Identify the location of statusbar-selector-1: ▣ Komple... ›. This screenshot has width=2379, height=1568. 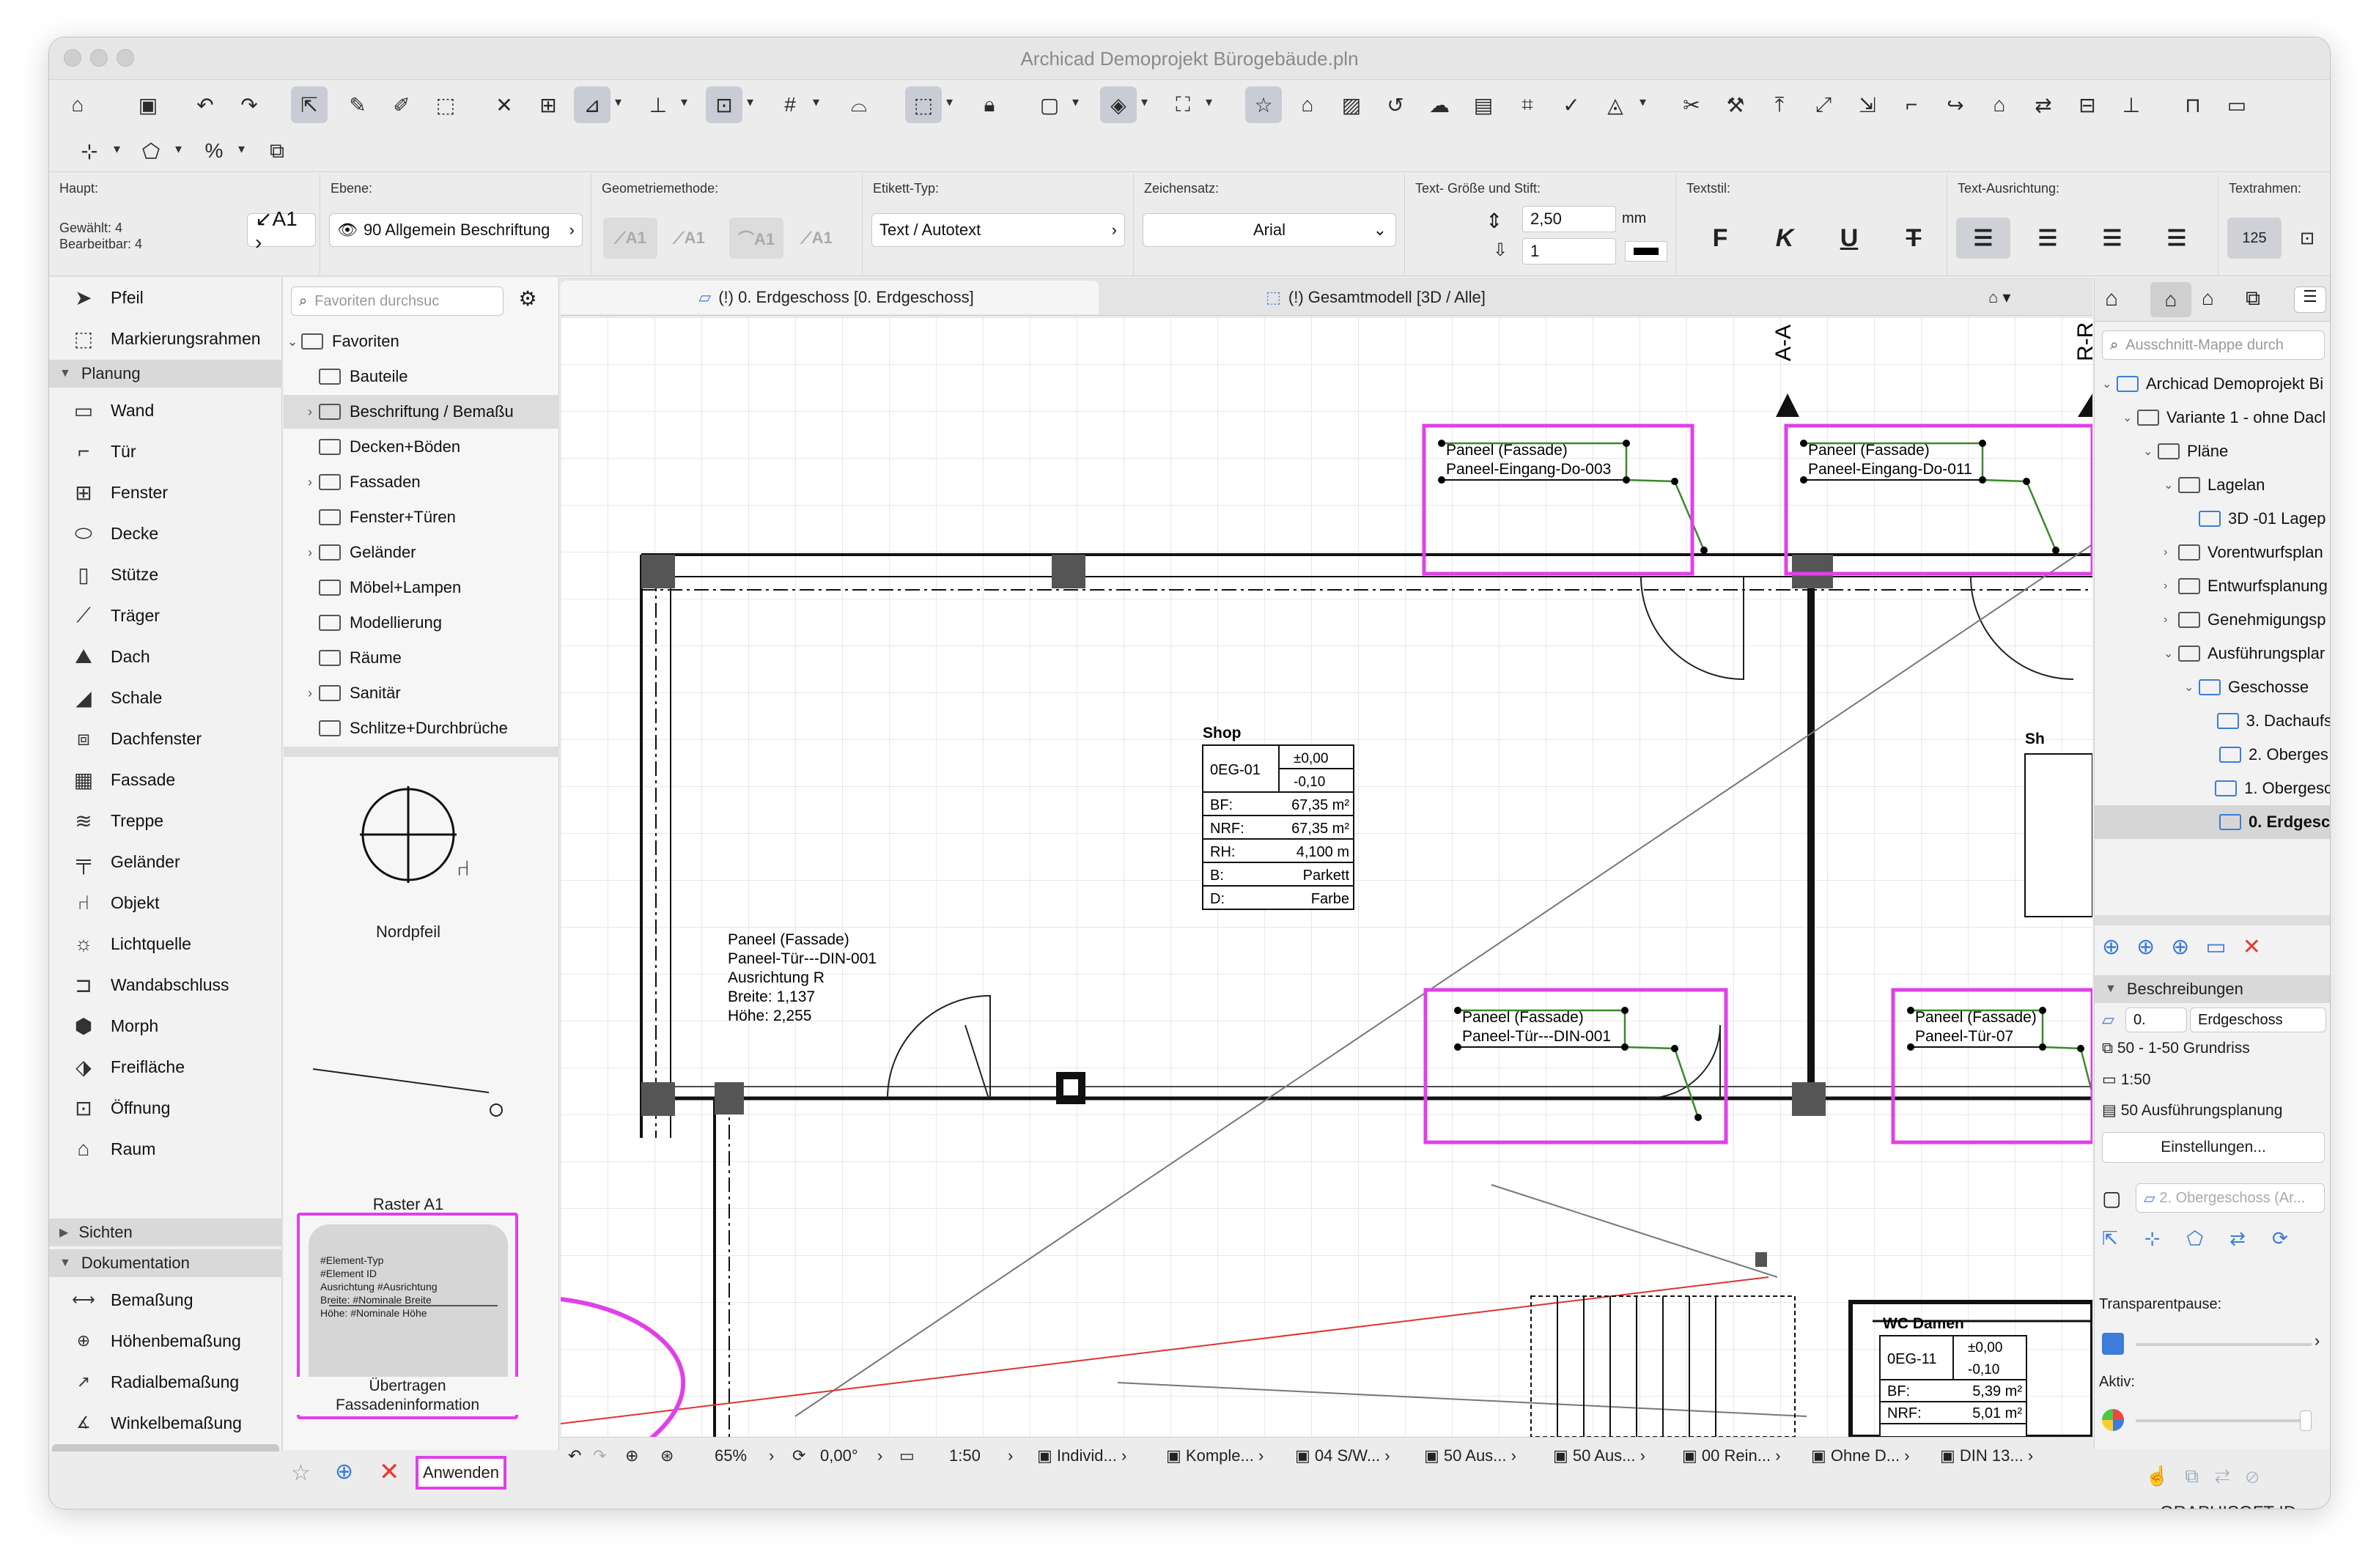
(1215, 1456).